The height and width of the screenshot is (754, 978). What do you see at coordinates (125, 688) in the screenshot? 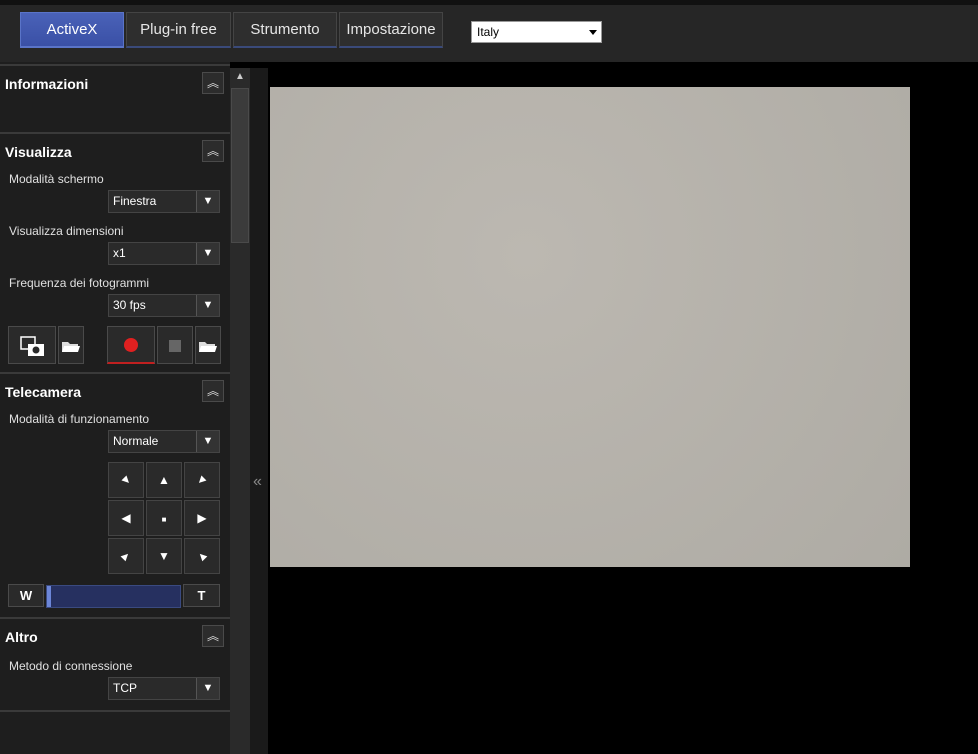
I see `select-value: TCP` at bounding box center [125, 688].